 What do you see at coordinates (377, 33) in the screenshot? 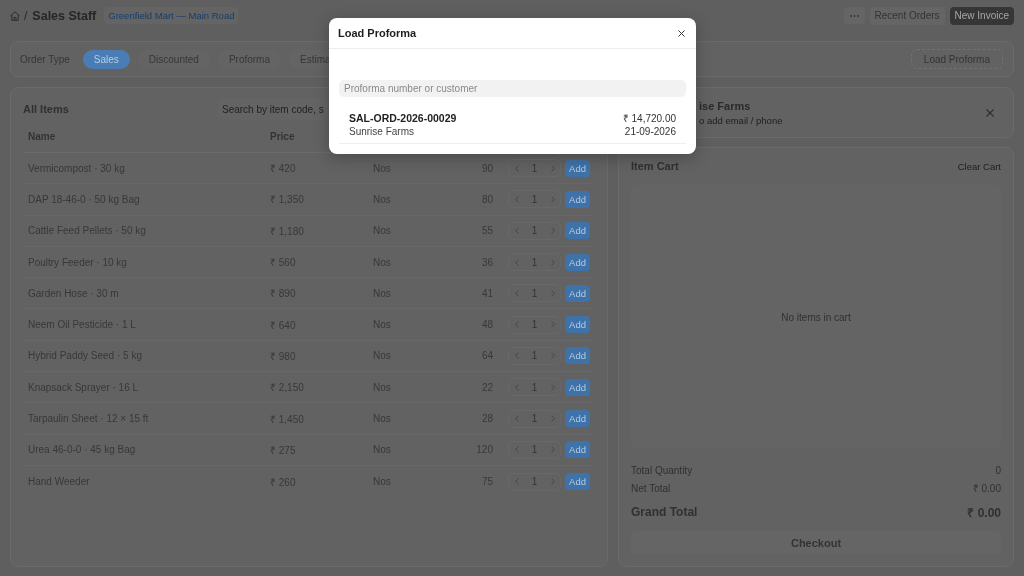
I see `dialog-title: Load Proforma` at bounding box center [377, 33].